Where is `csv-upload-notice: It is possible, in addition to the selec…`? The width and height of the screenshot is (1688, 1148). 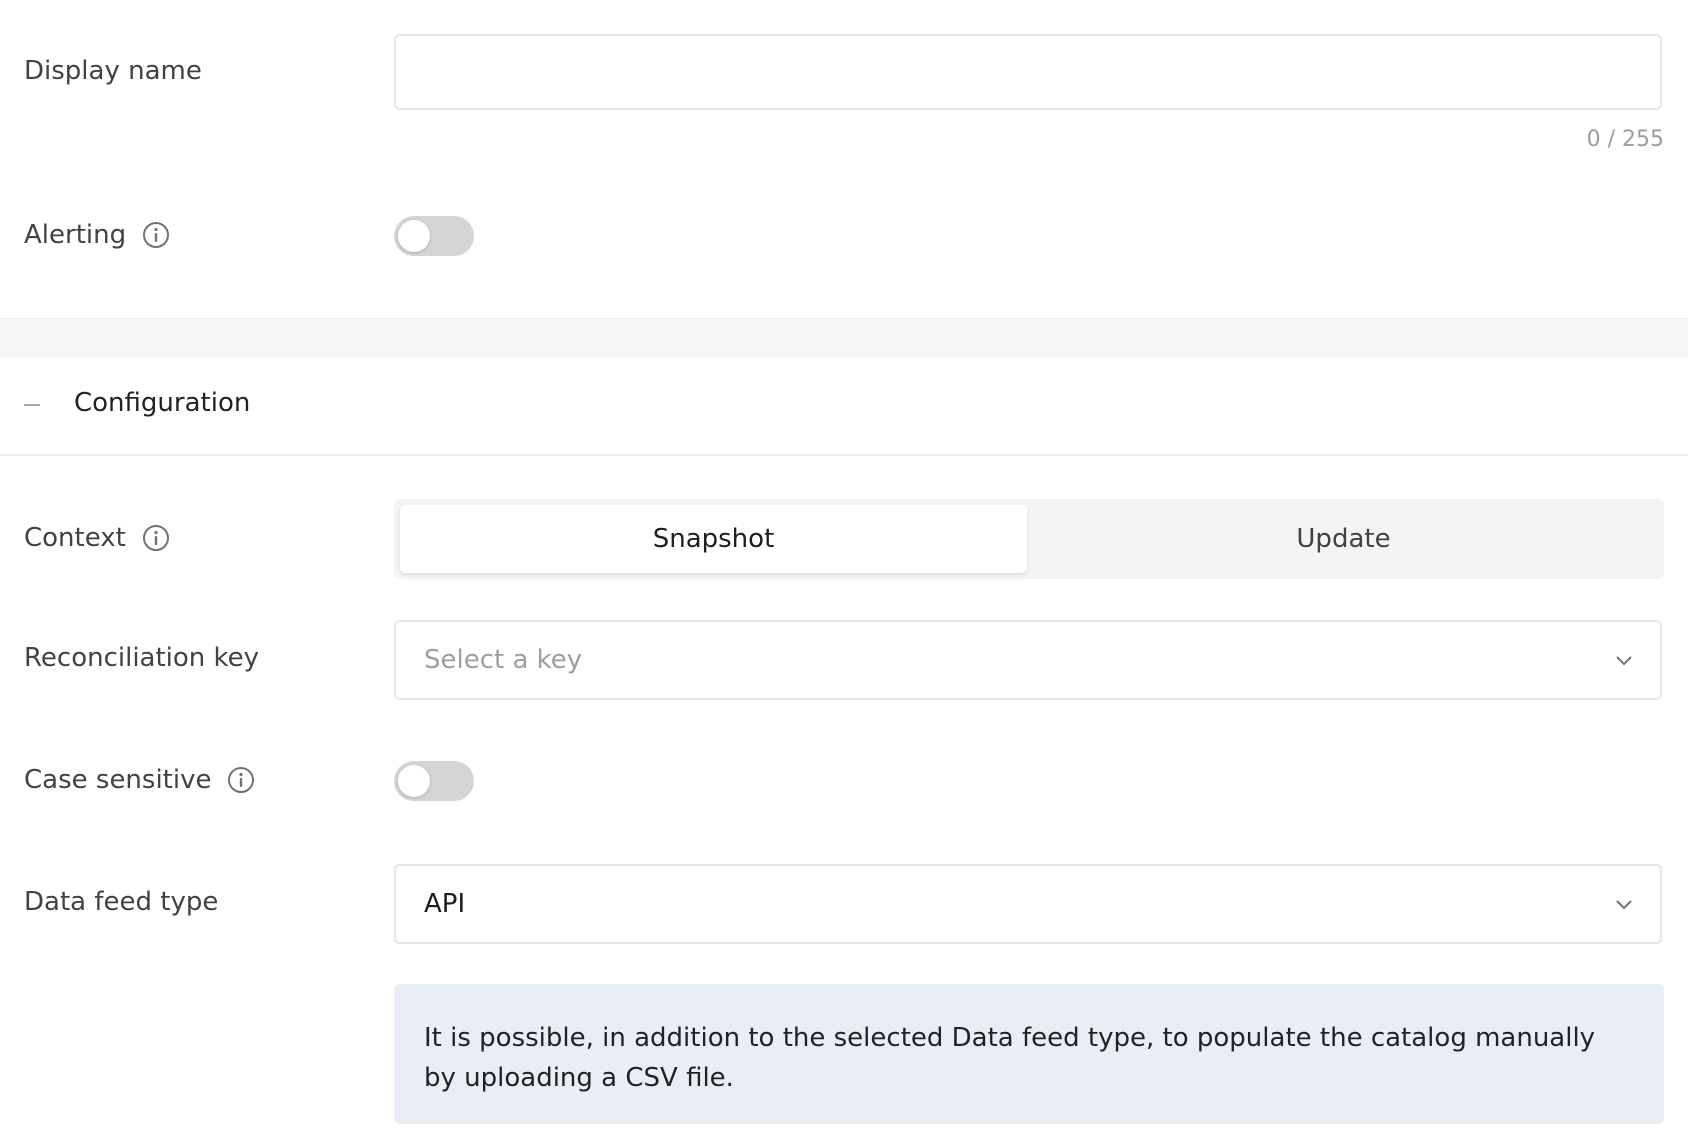 csv-upload-notice: It is possible, in addition to the selec… is located at coordinates (1029, 1054).